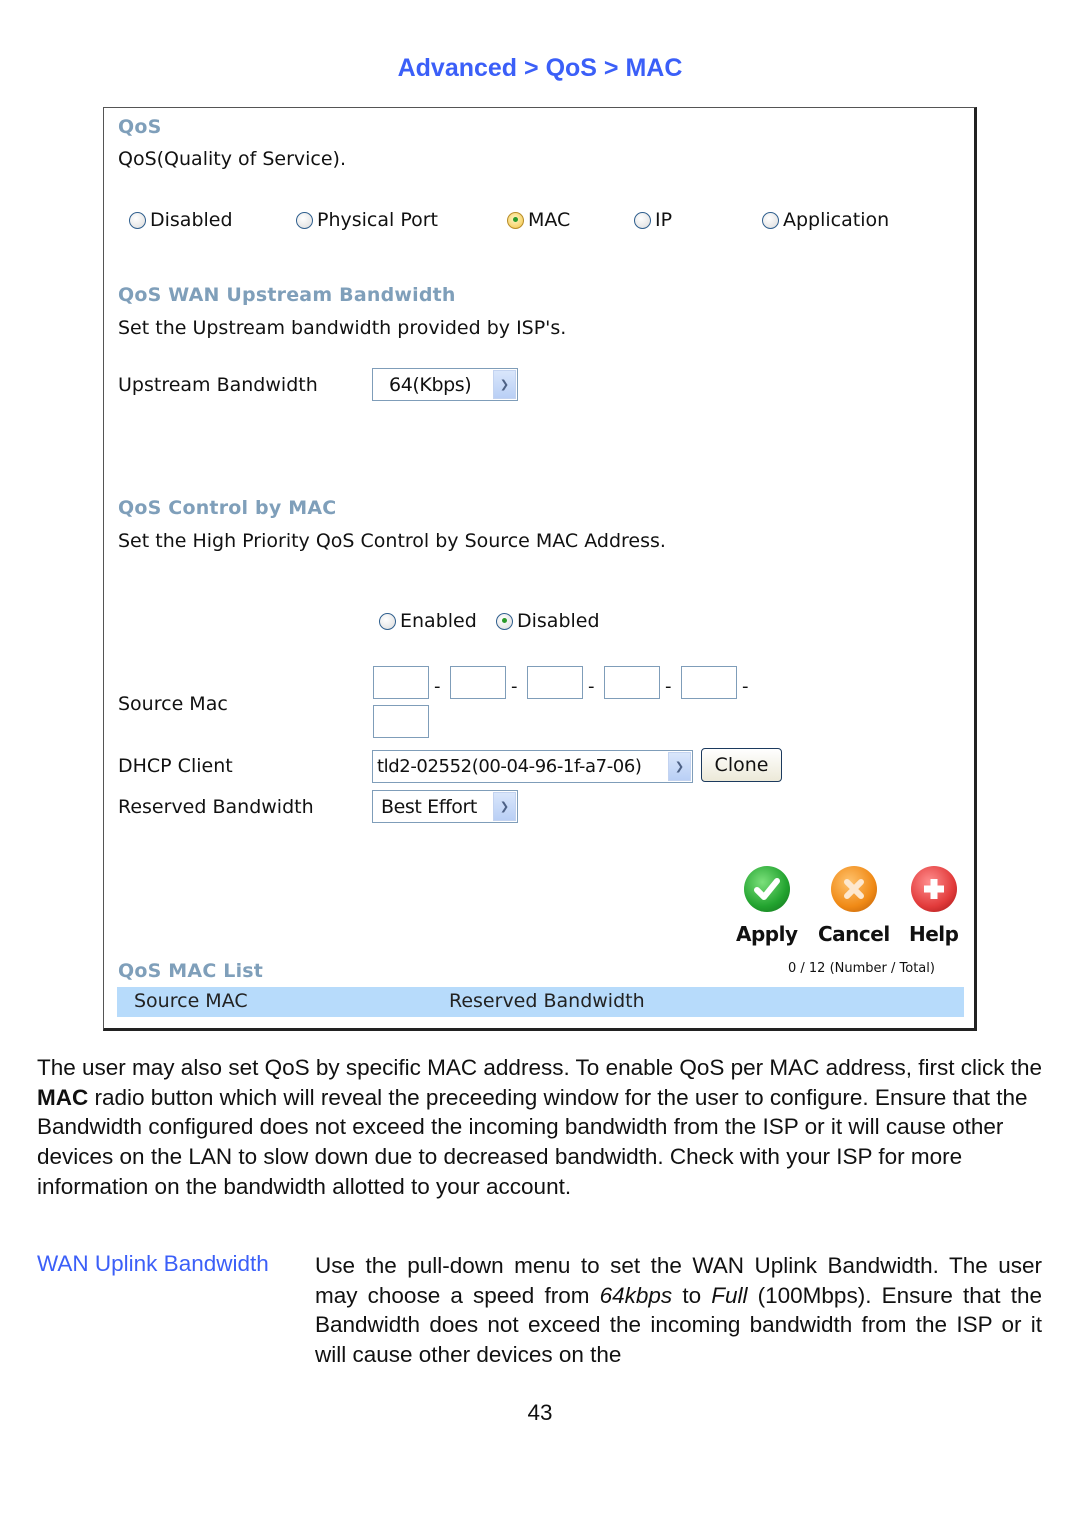  I want to click on mac-list-title: QoS MAC List, so click(191, 971).